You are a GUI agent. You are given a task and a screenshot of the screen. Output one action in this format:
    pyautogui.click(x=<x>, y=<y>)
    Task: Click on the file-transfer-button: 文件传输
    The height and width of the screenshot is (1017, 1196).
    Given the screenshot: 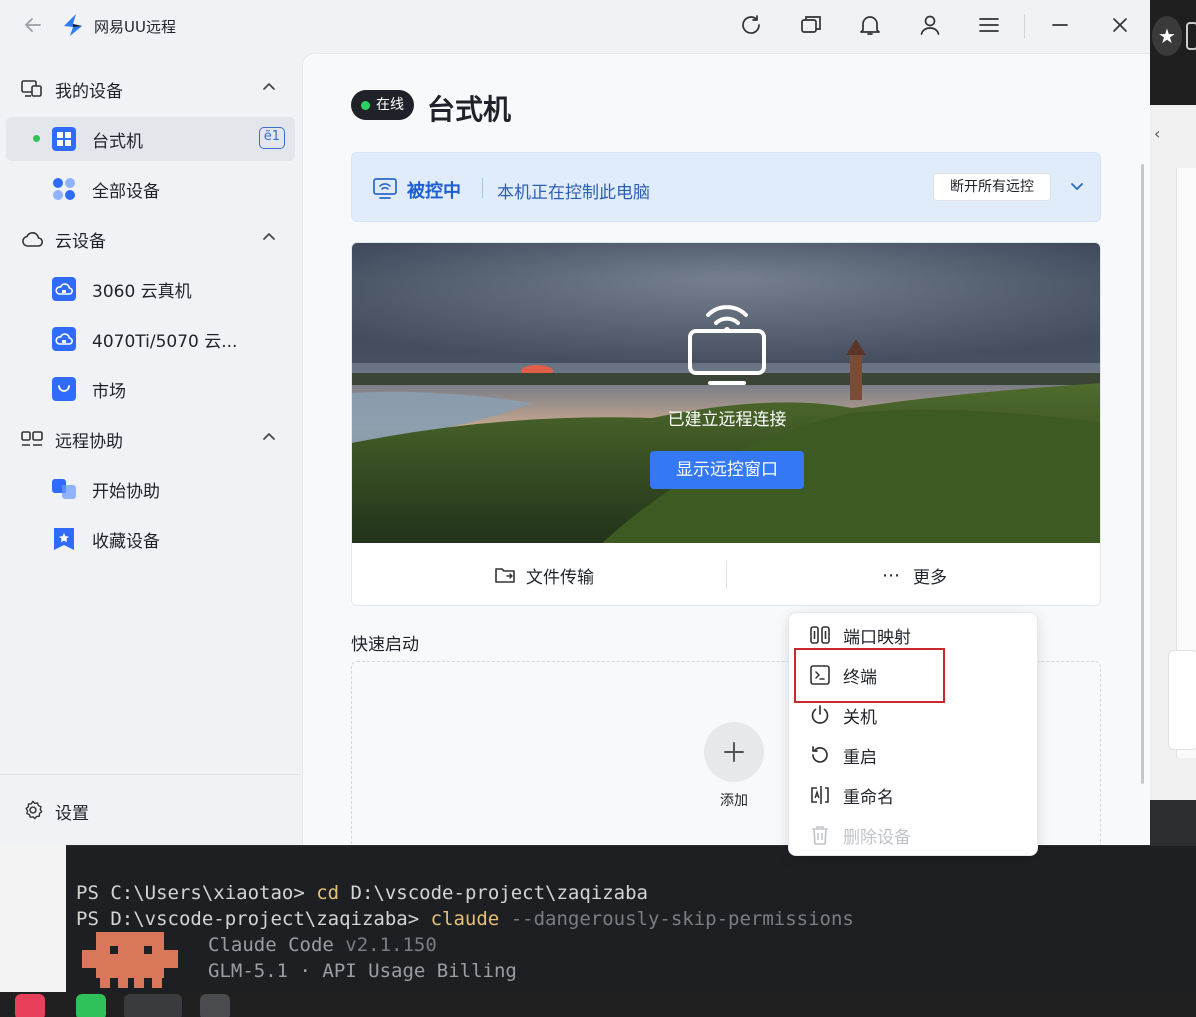 What is the action you would take?
    pyautogui.click(x=544, y=574)
    